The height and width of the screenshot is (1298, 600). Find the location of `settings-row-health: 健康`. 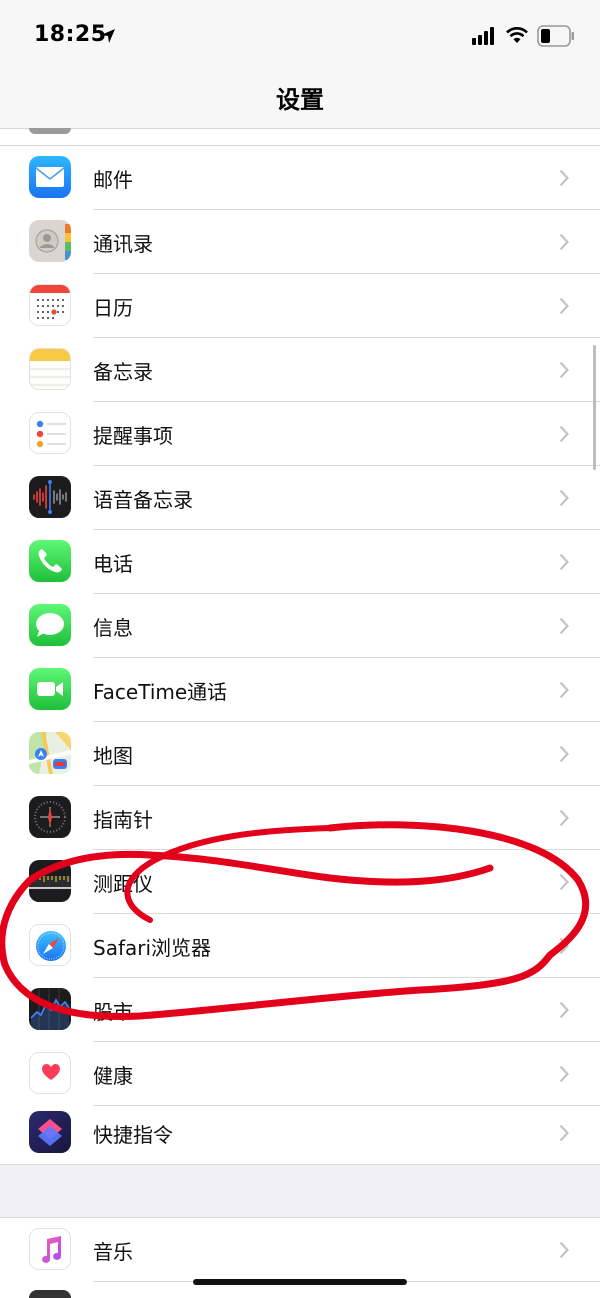

settings-row-health: 健康 is located at coordinates (300, 1074).